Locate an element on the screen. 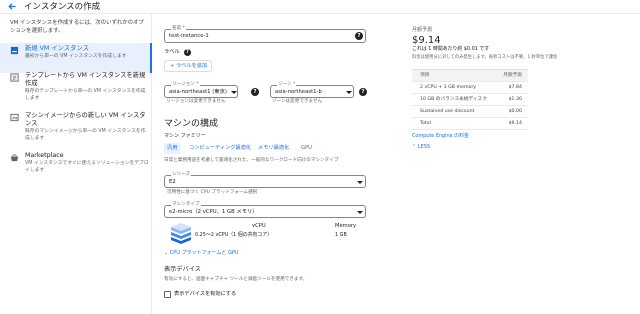 This screenshot has width=640, height=314. hourly-estimate: これは 1 時間あたり約 $0.01 です is located at coordinates (451, 49).